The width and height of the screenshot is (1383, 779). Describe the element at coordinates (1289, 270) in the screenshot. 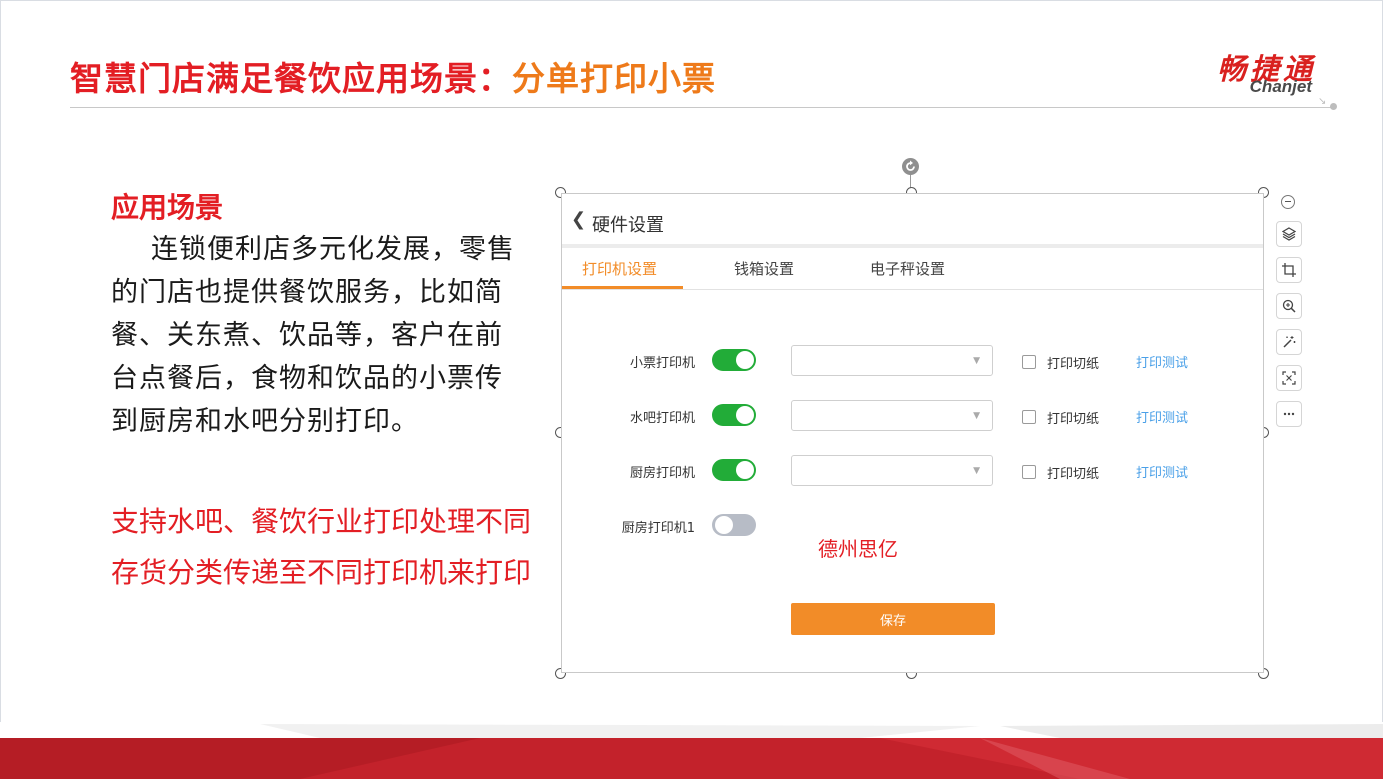

I see `crop-icon` at that location.